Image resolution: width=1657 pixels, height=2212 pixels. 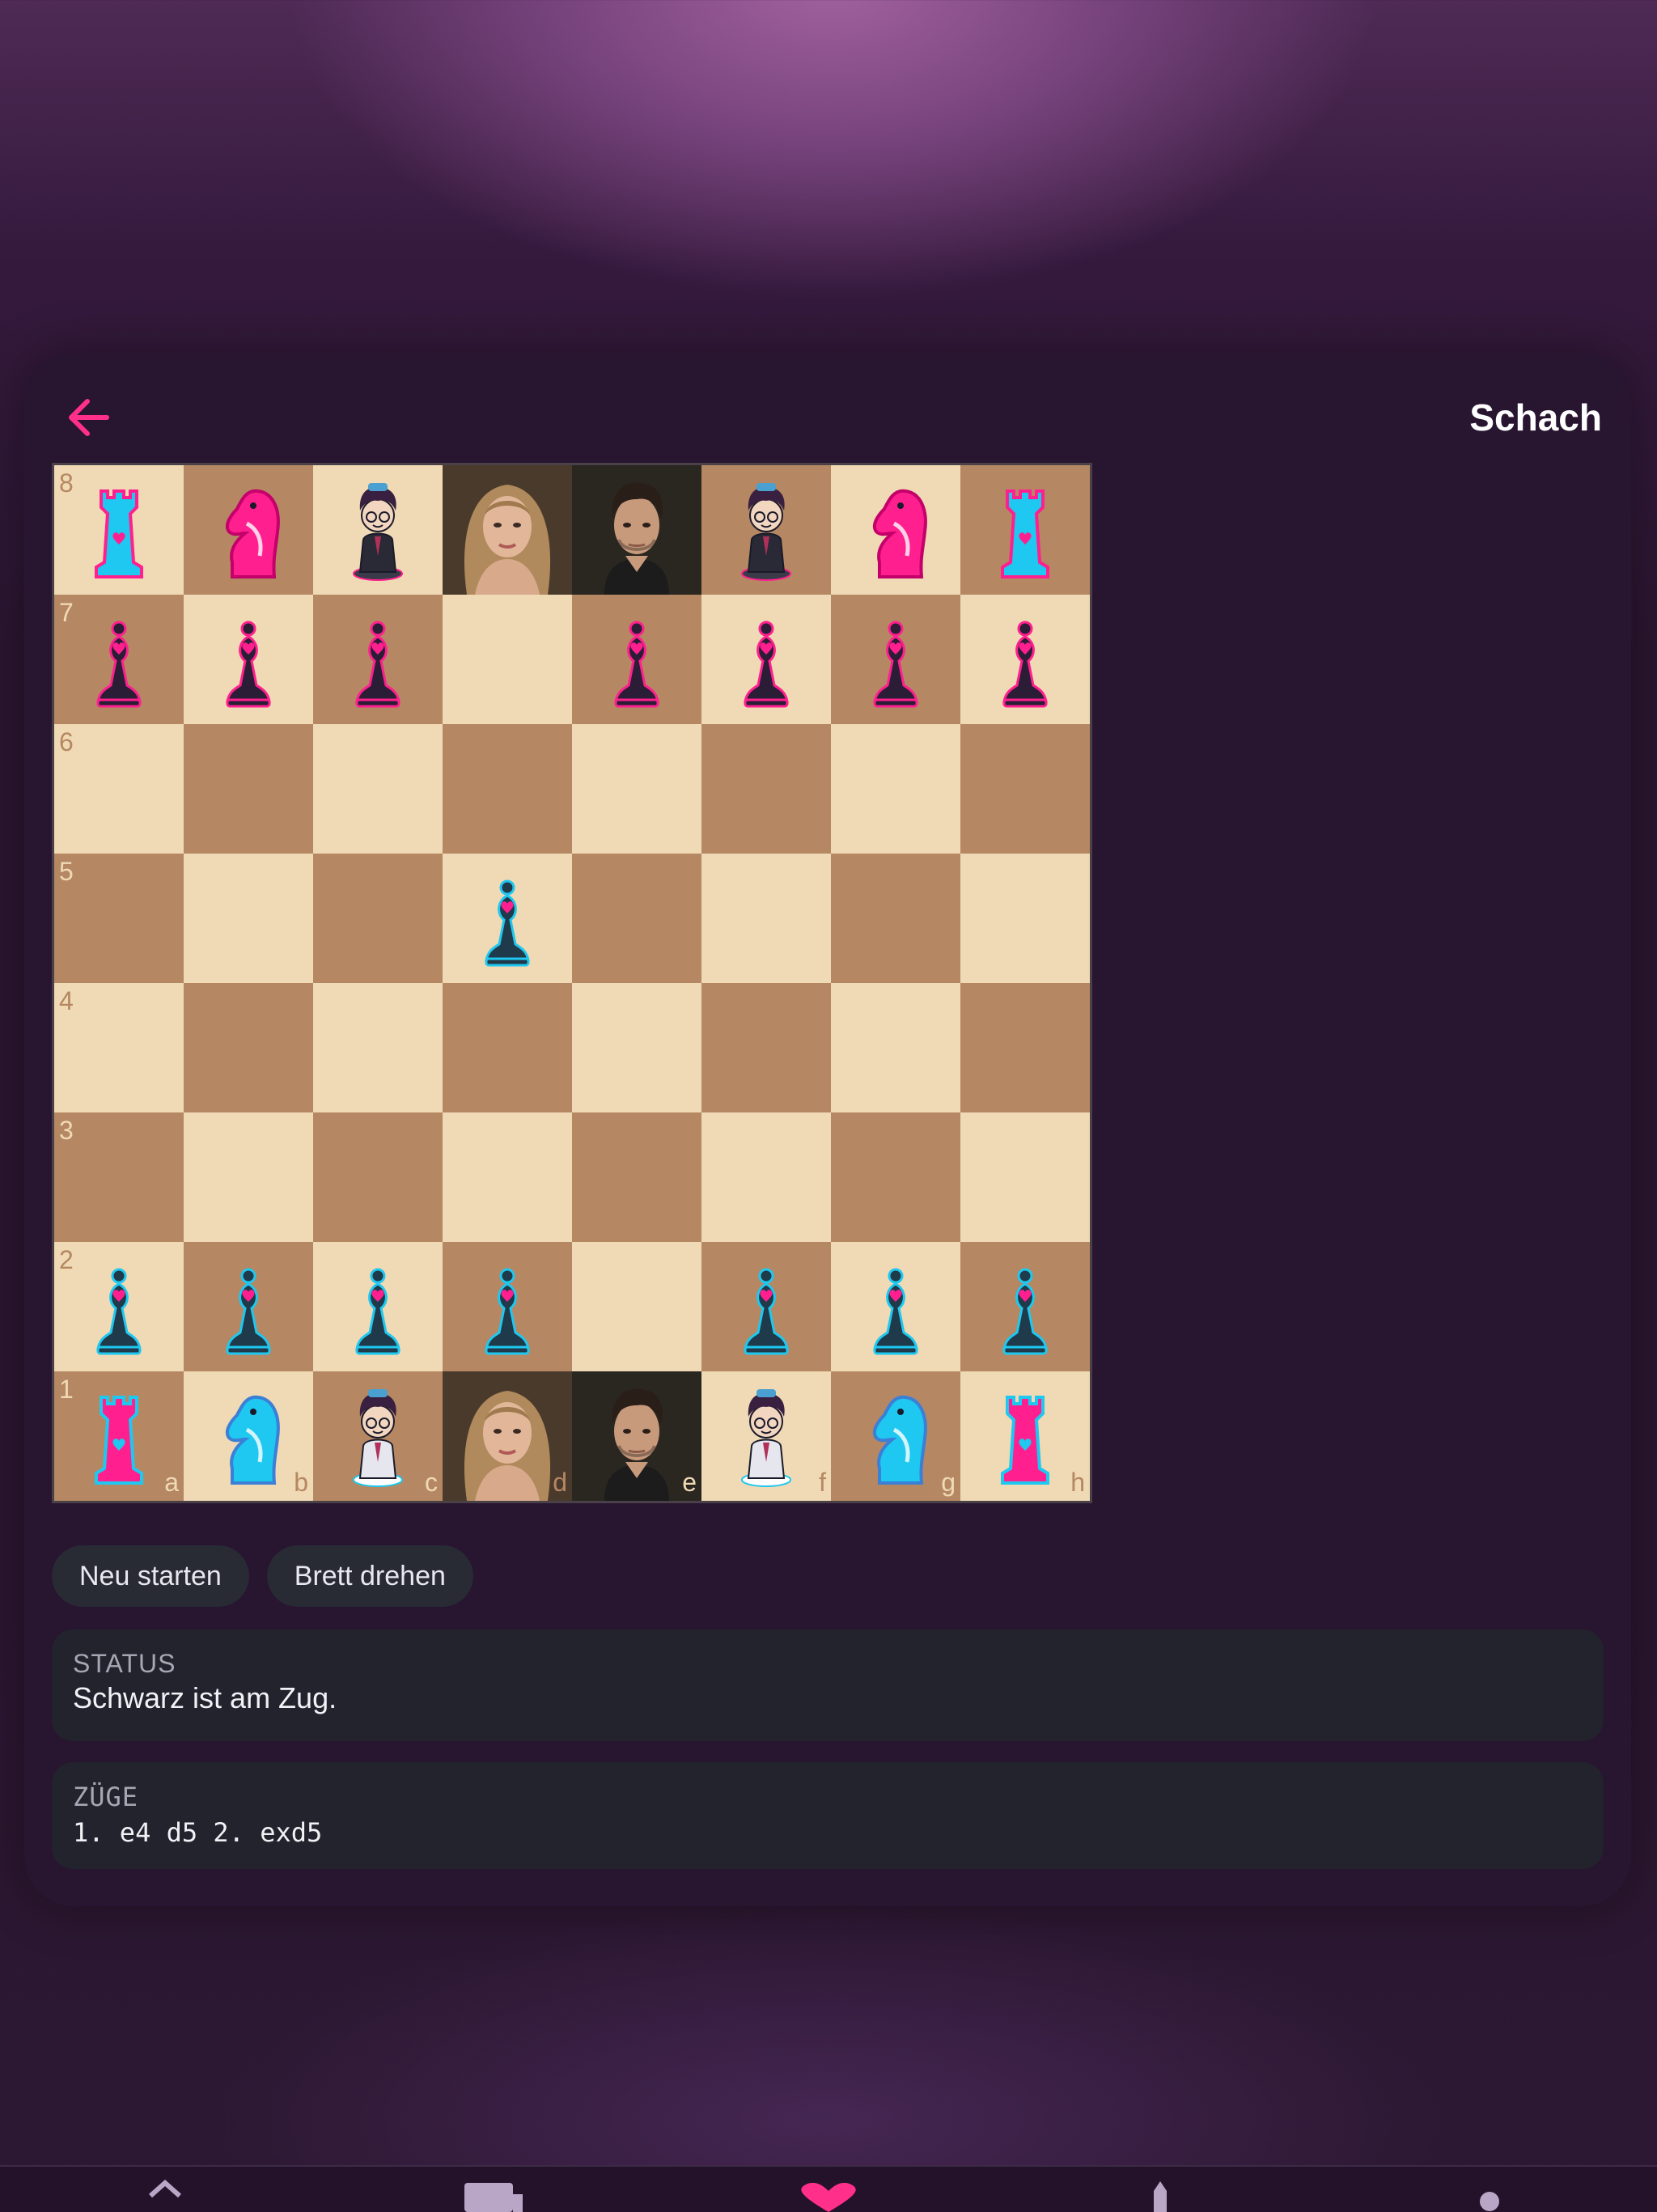 What do you see at coordinates (378, 1177) in the screenshot?
I see `square-c3` at bounding box center [378, 1177].